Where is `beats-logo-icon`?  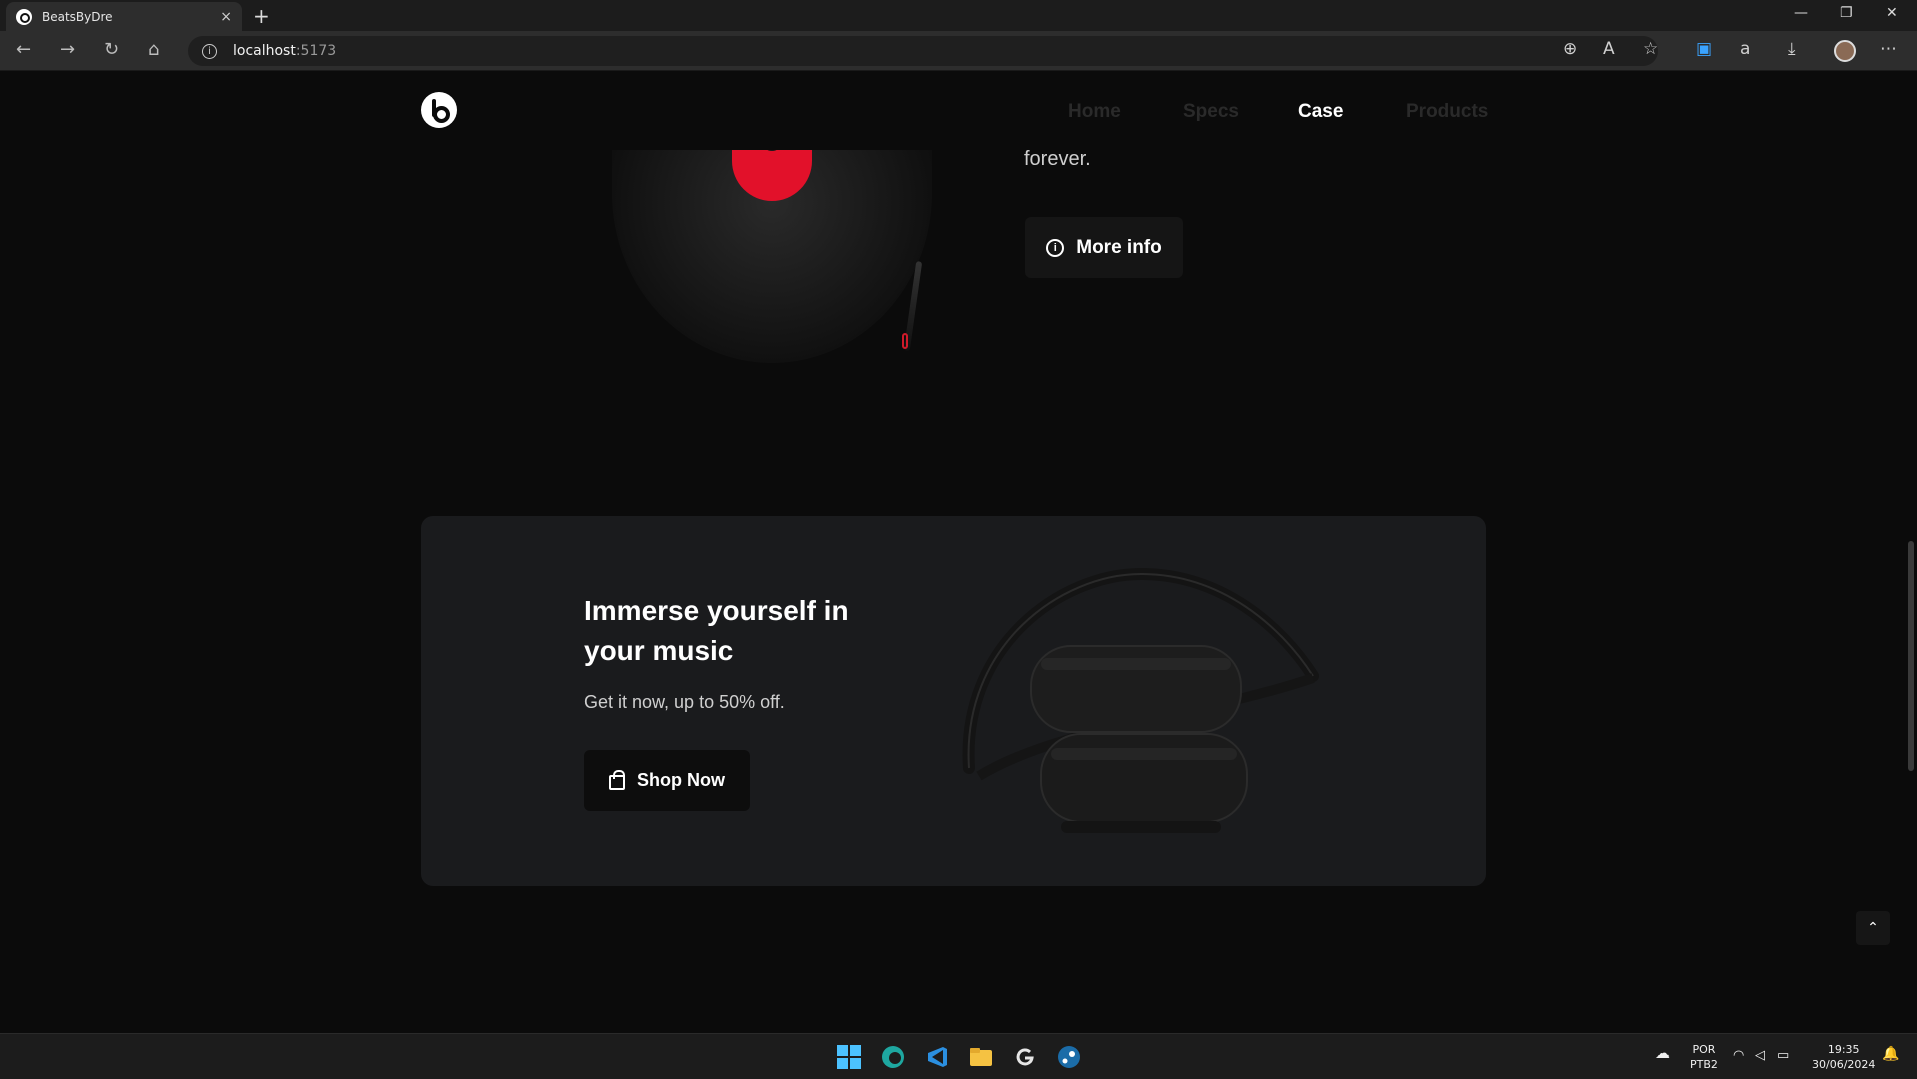 beats-logo-icon is located at coordinates (439, 110).